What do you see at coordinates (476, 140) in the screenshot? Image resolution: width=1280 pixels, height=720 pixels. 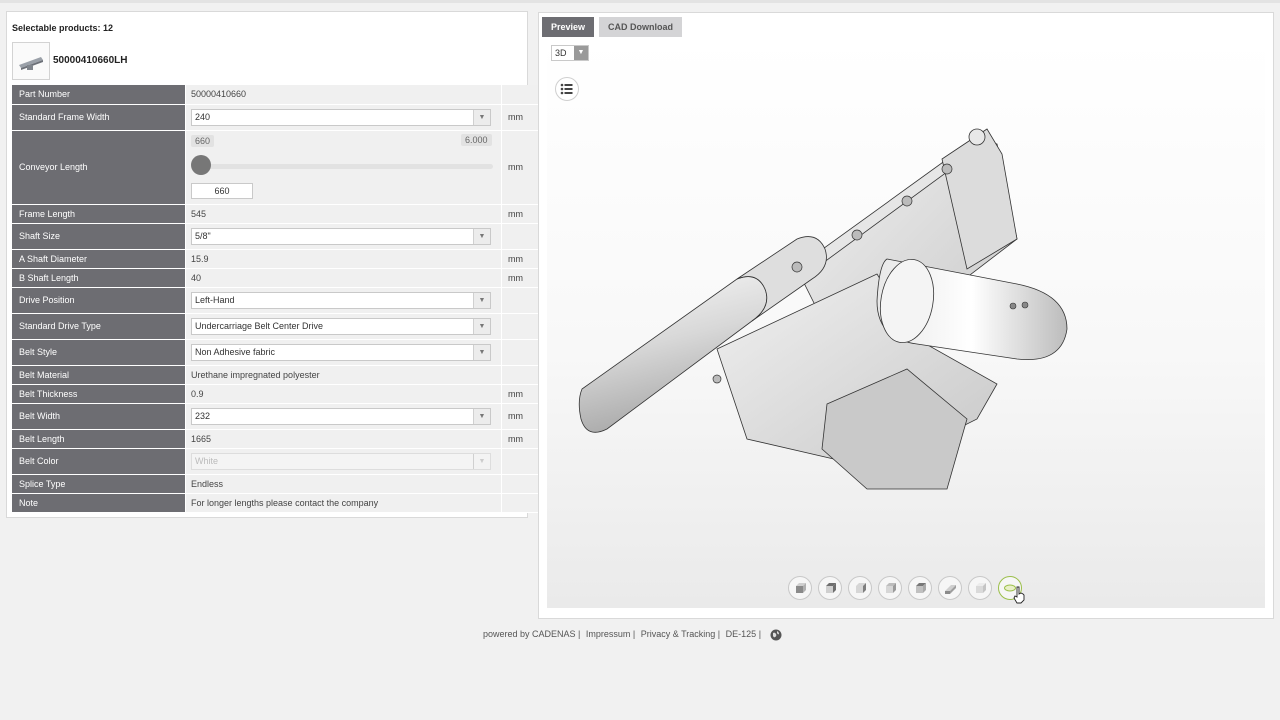 I see `slider-max-badge: 6.000` at bounding box center [476, 140].